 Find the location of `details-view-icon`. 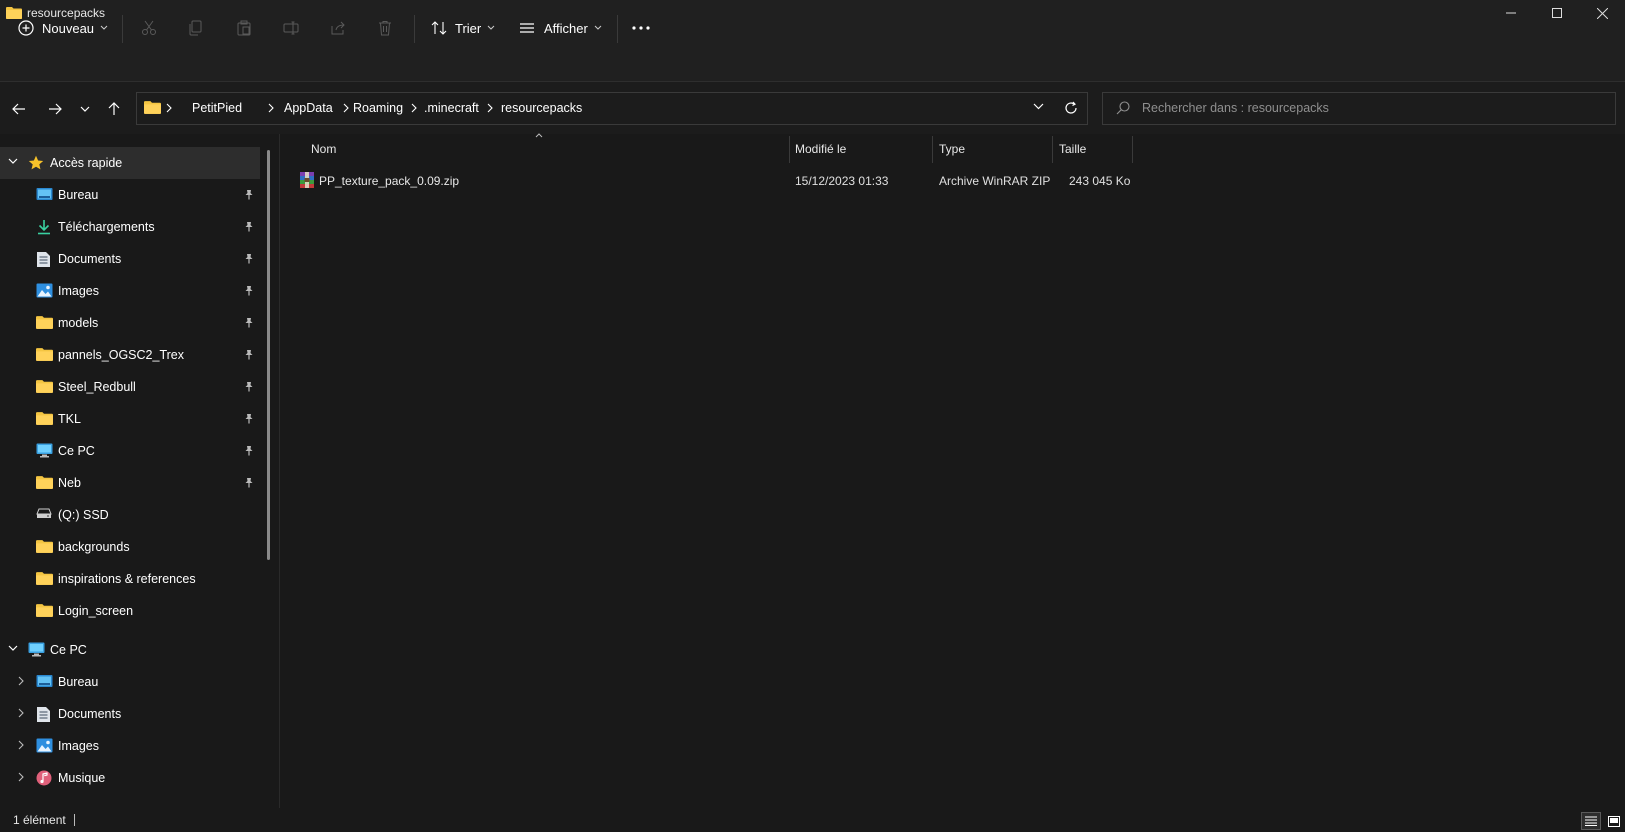

details-view-icon is located at coordinates (1591, 821).